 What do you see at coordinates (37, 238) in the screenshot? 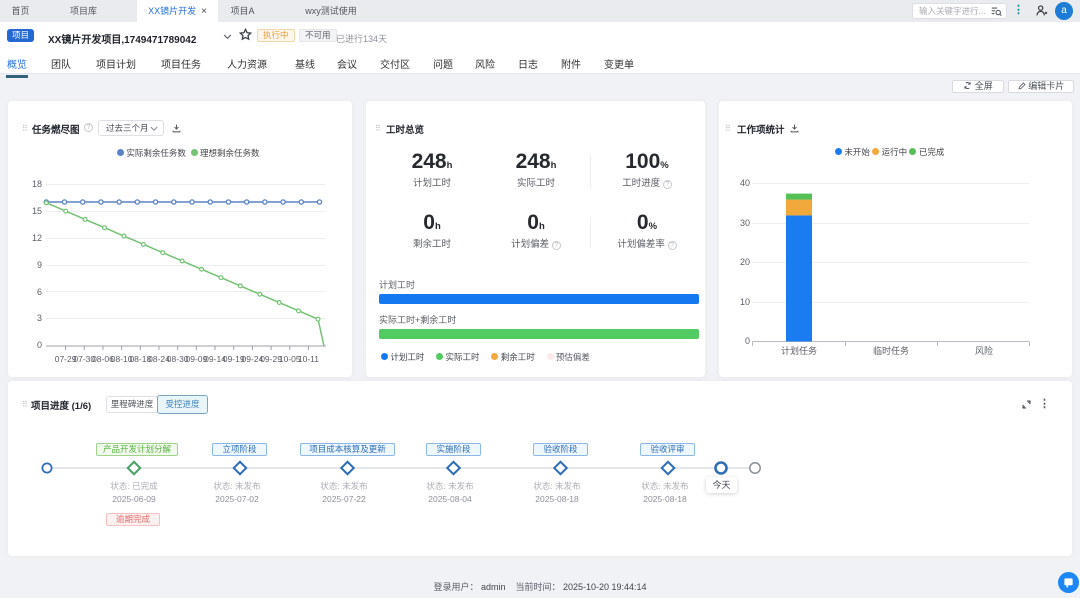
I see `svg-text: 12` at bounding box center [37, 238].